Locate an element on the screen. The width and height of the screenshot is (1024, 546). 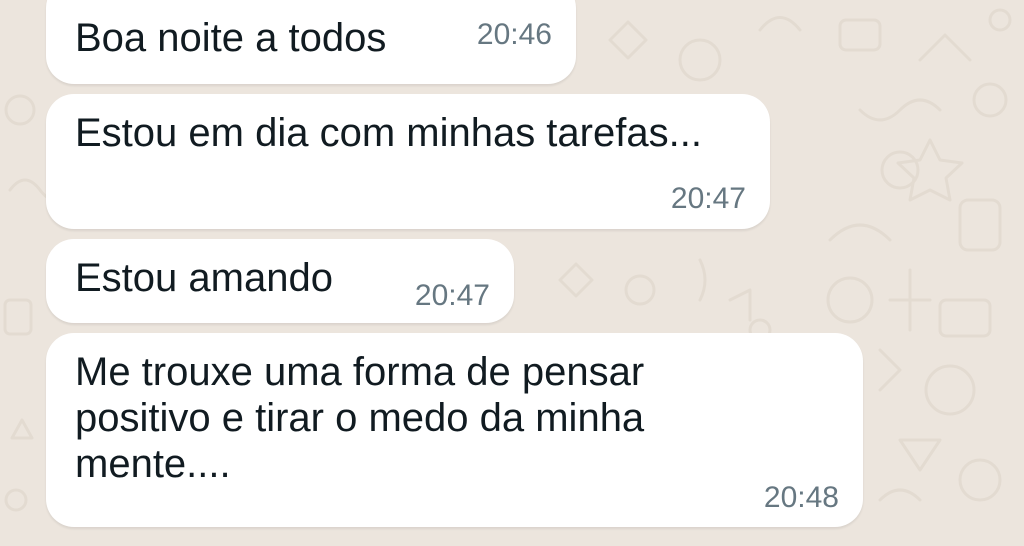
message-timestamp: 20:46 is located at coordinates (514, 34).